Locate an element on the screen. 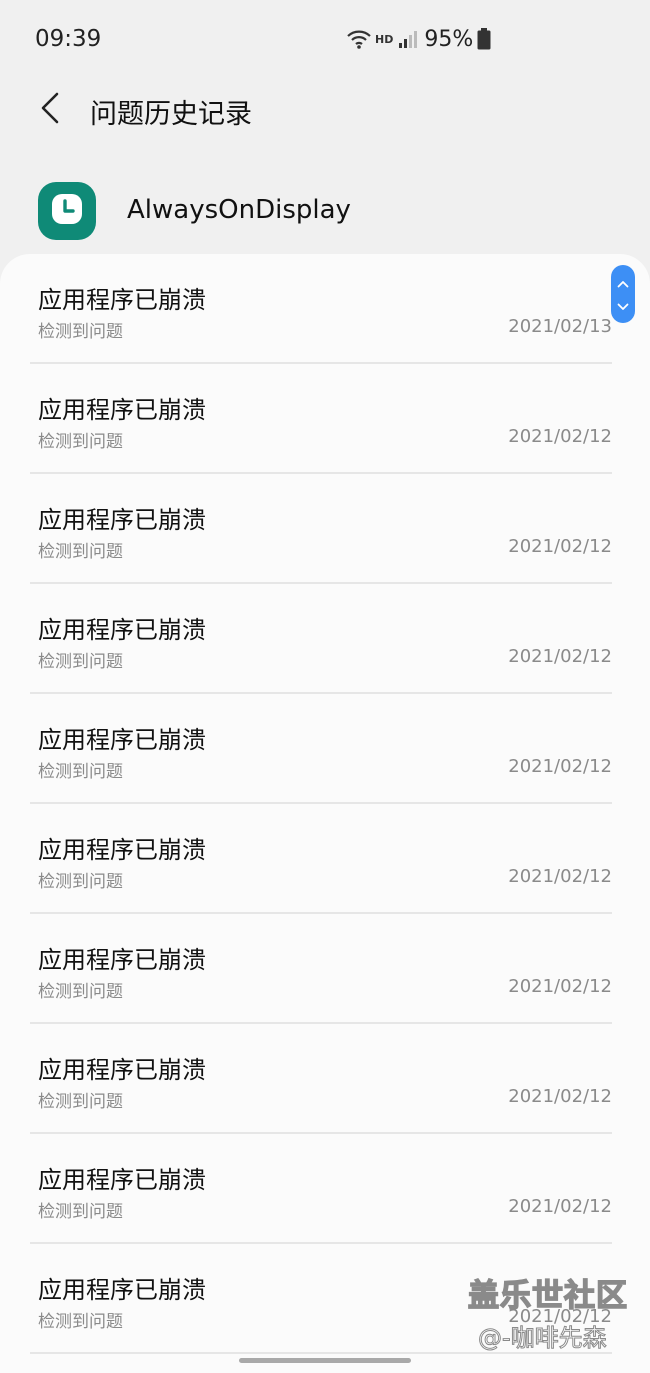 The image size is (650, 1373). clock-icon is located at coordinates (67, 211).